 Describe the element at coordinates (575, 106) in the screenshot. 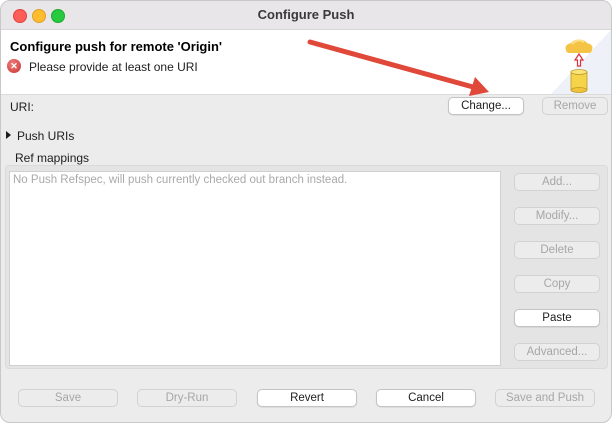

I see `remove-uri-button: Remove` at that location.